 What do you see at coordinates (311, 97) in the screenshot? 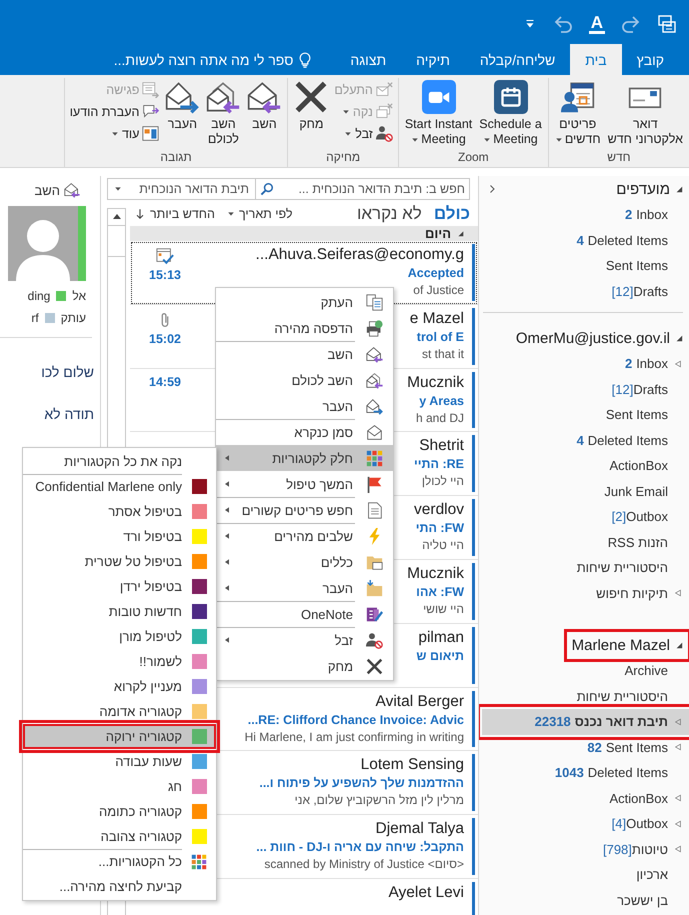
I see `delete-icon` at bounding box center [311, 97].